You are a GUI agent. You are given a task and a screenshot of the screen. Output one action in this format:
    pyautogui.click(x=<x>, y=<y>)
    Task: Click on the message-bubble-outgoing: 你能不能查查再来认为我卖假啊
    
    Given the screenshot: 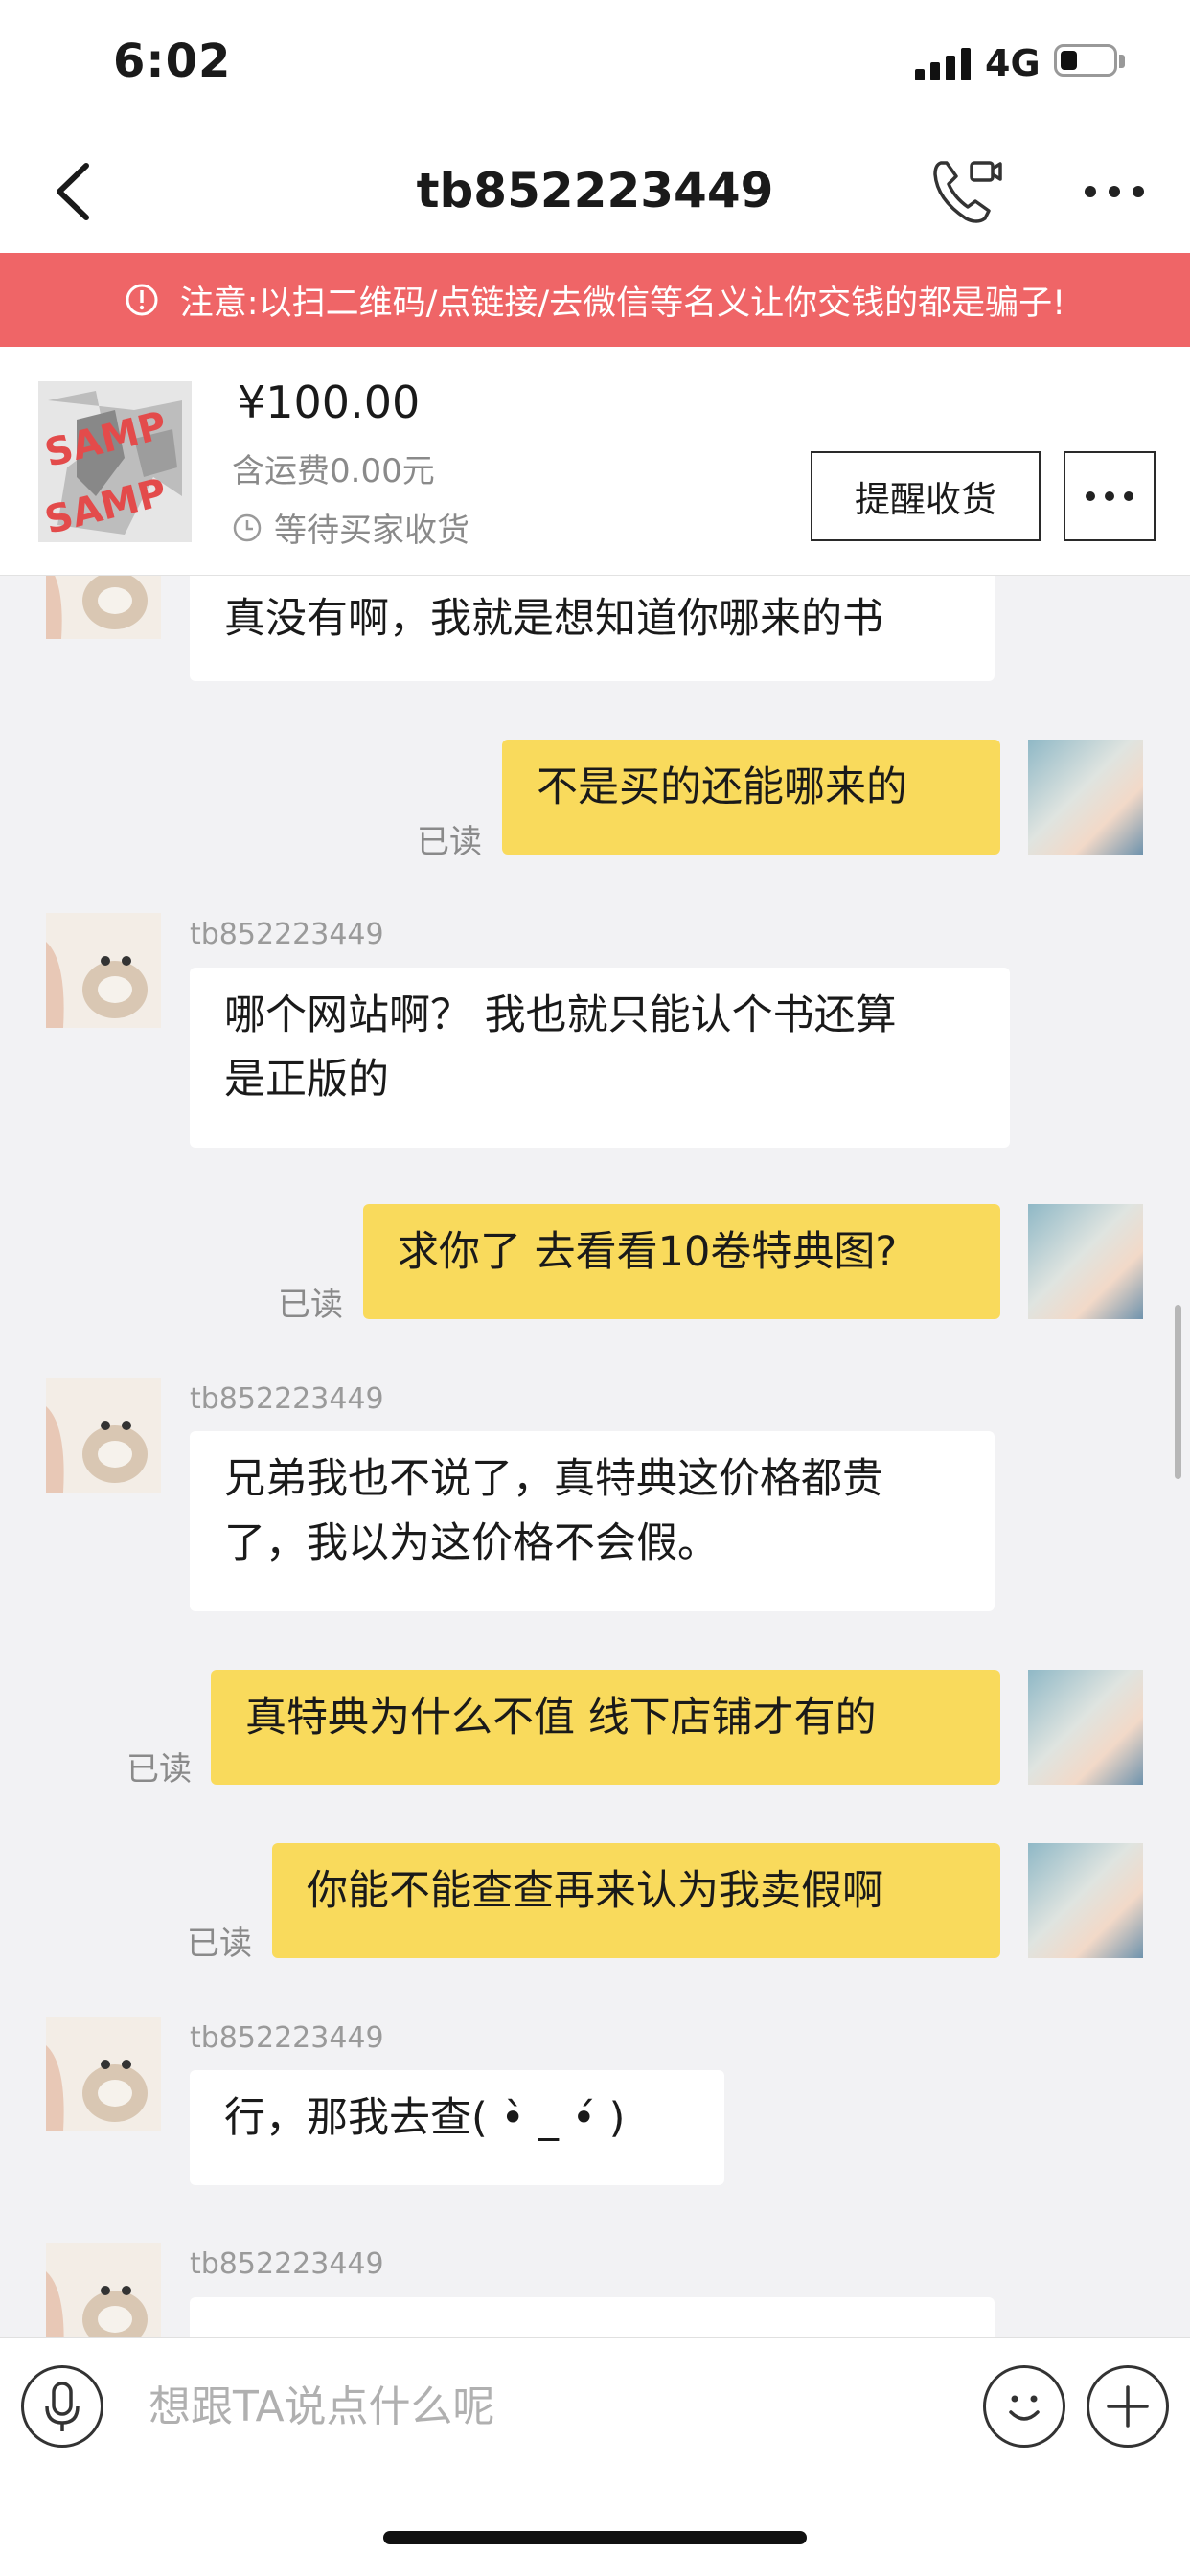 What is the action you would take?
    pyautogui.click(x=636, y=1900)
    